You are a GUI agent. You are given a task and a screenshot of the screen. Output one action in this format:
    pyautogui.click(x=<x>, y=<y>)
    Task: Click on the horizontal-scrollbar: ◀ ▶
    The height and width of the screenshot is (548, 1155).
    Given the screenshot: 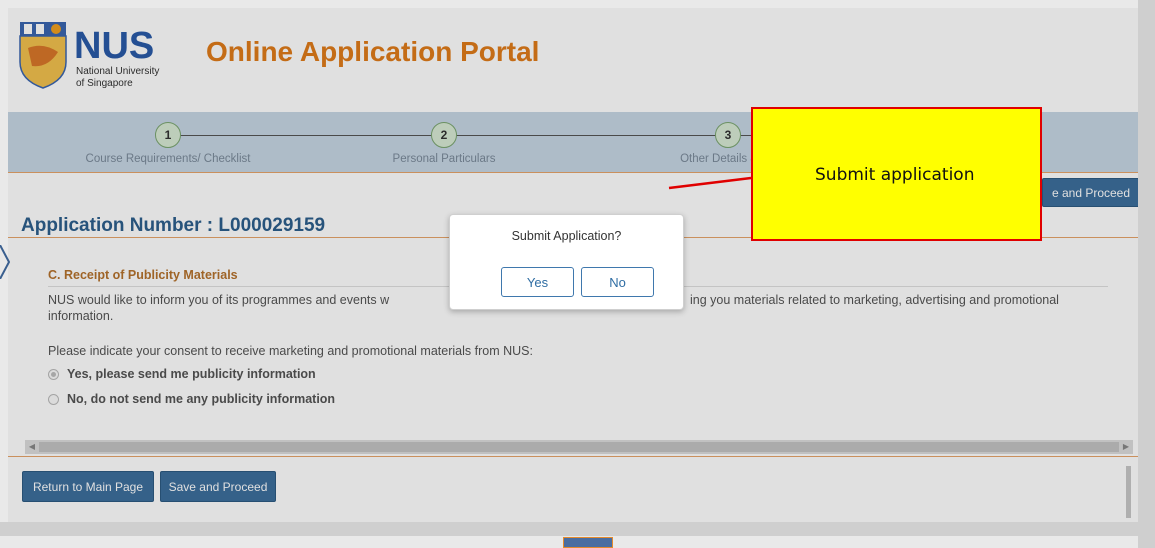 What is the action you would take?
    pyautogui.click(x=579, y=447)
    